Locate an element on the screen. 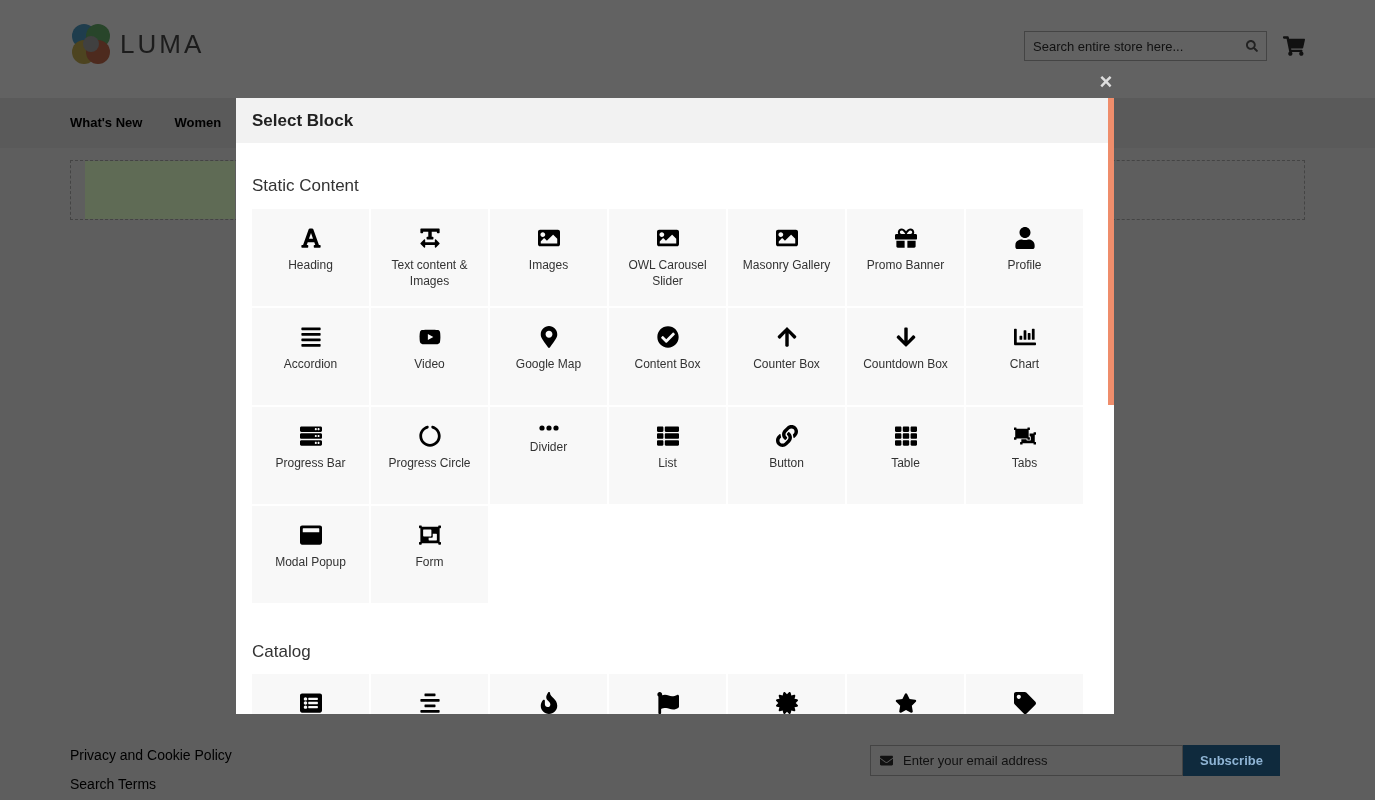 This screenshot has width=1375, height=800. close-button: × is located at coordinates (1106, 82).